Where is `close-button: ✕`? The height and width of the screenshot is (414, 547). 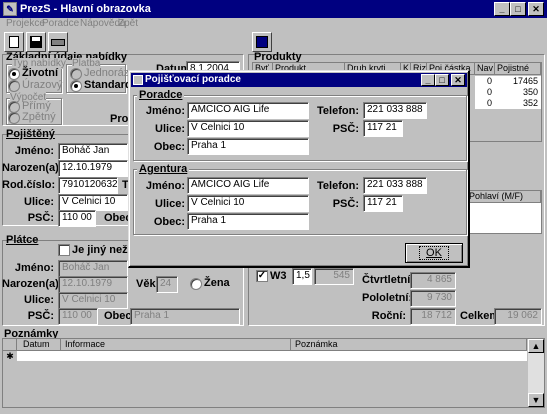 close-button: ✕ is located at coordinates (536, 9).